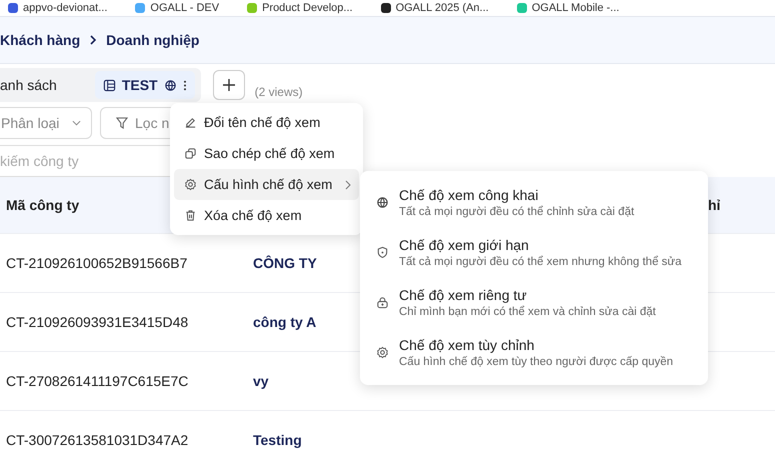 This screenshot has height=453, width=775. I want to click on menu-item-title: Chế độ xem giới hạn, so click(540, 244).